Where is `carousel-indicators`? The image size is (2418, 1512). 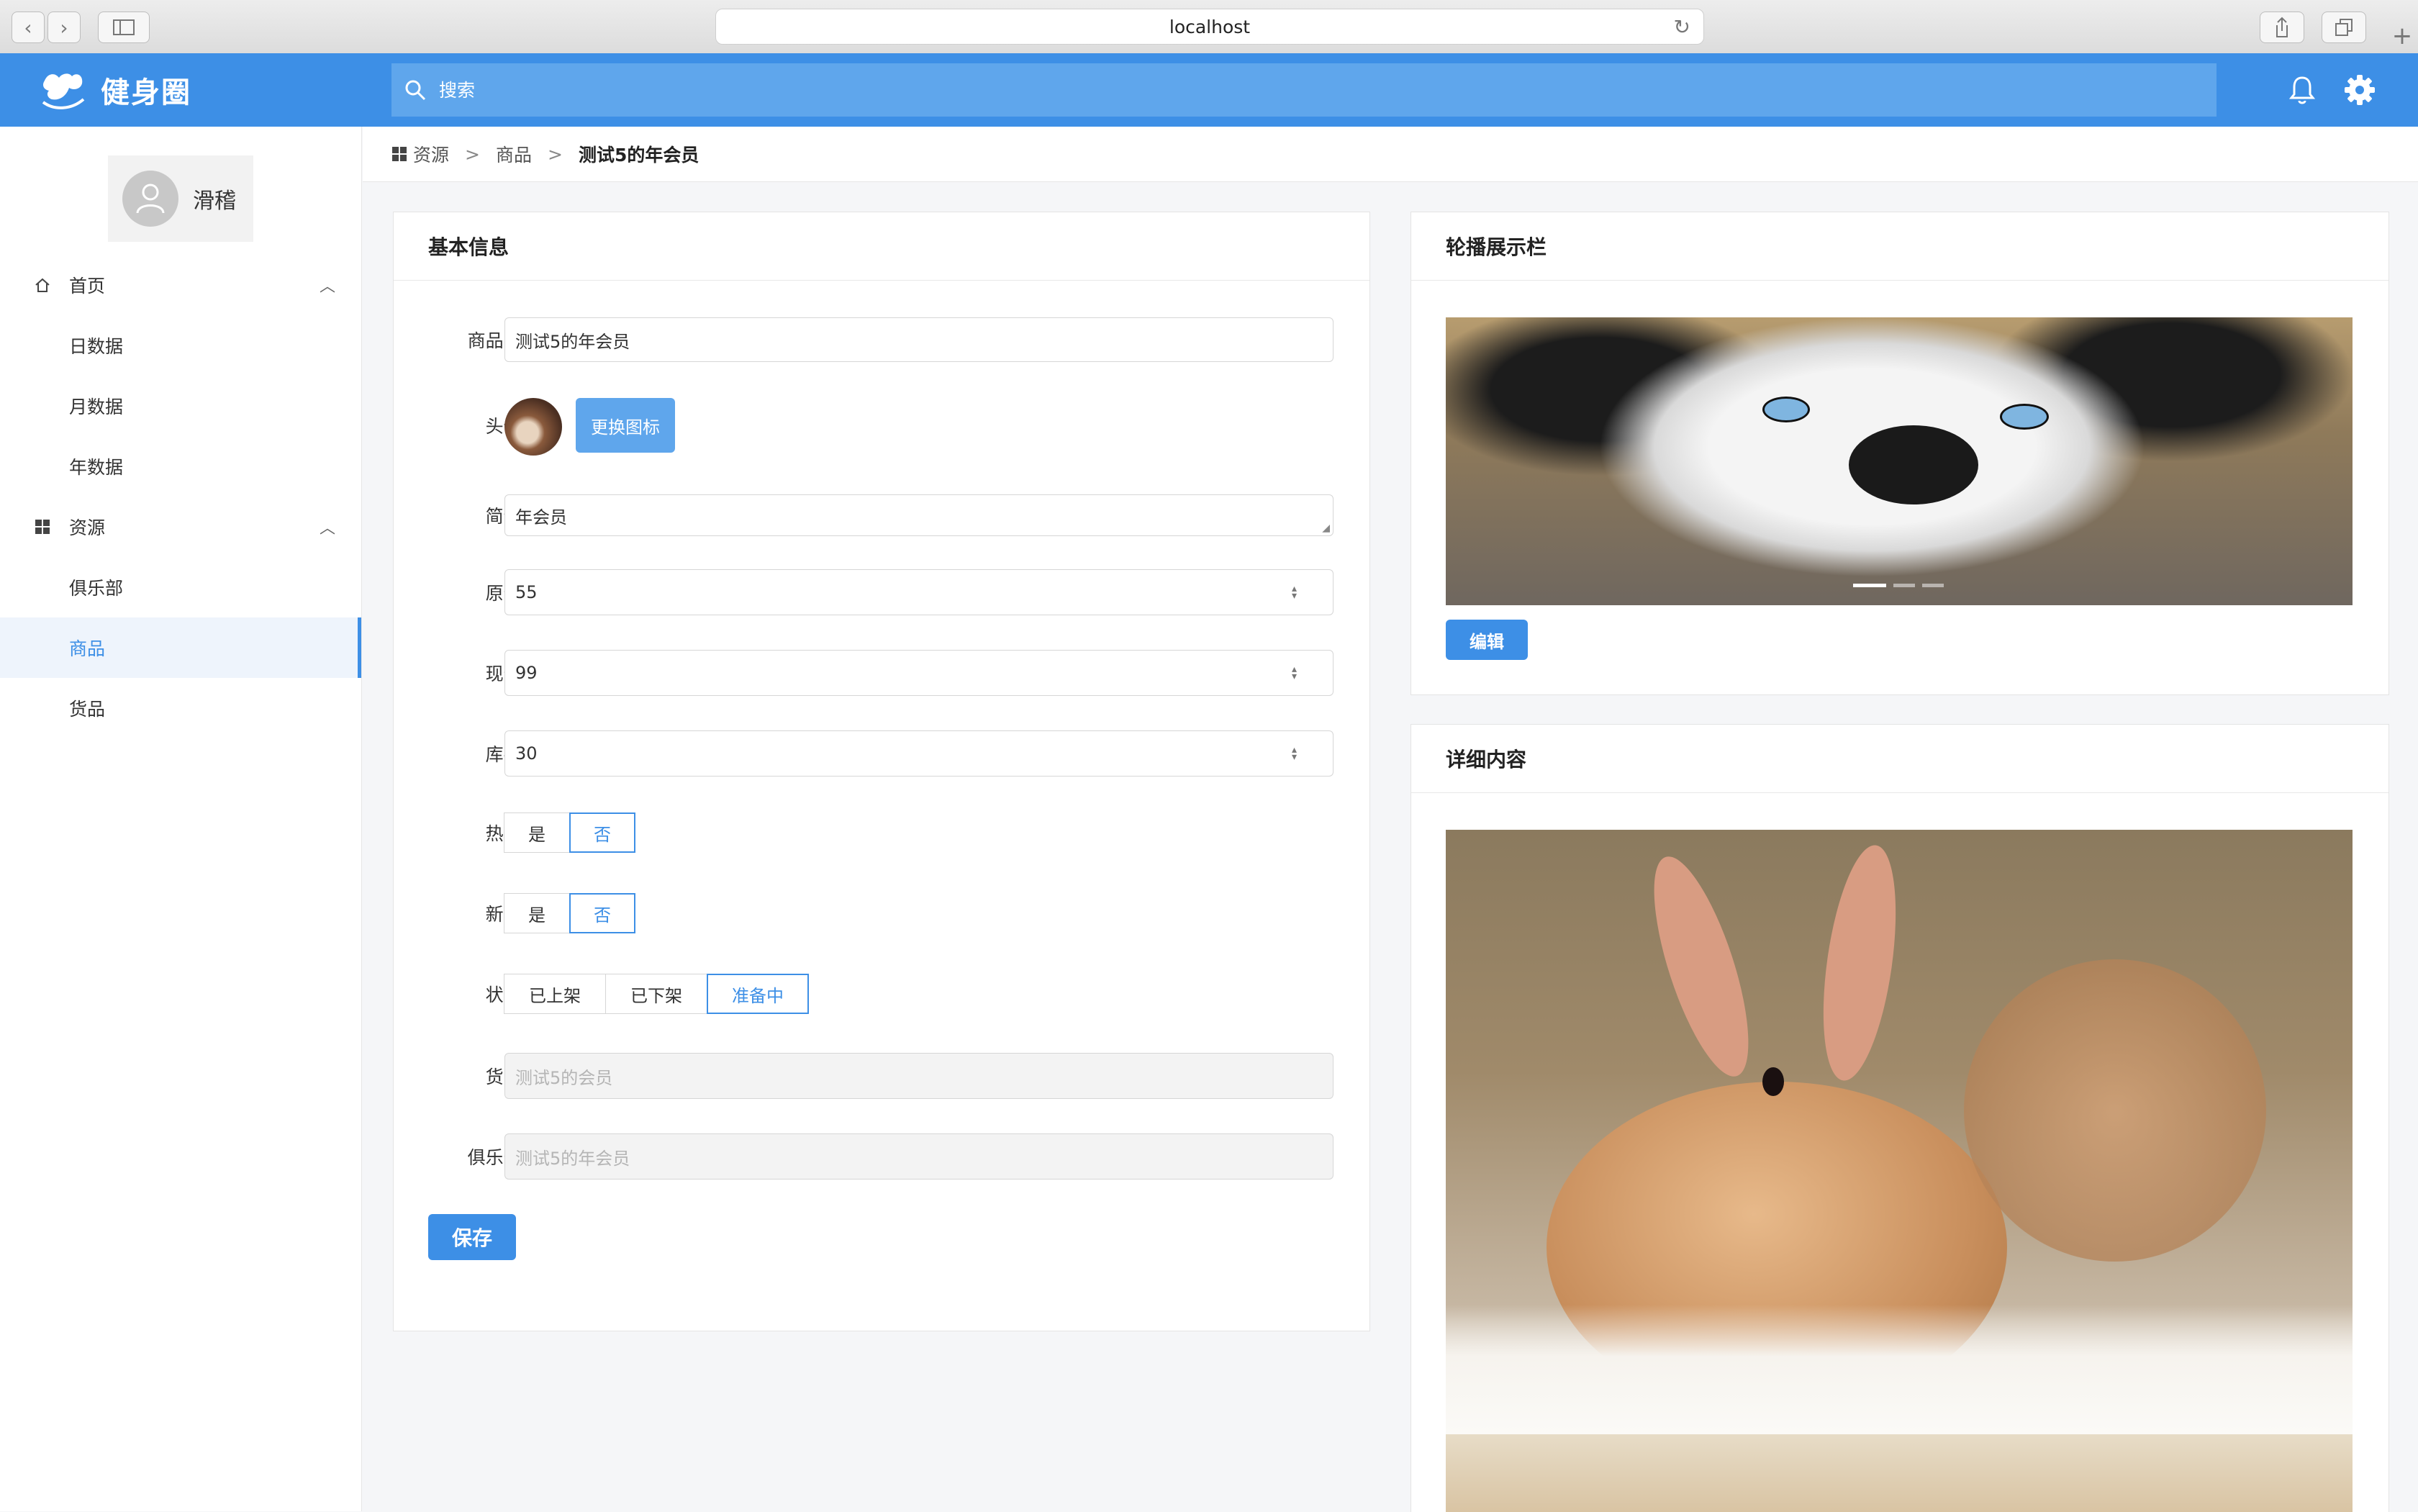 carousel-indicators is located at coordinates (1899, 586).